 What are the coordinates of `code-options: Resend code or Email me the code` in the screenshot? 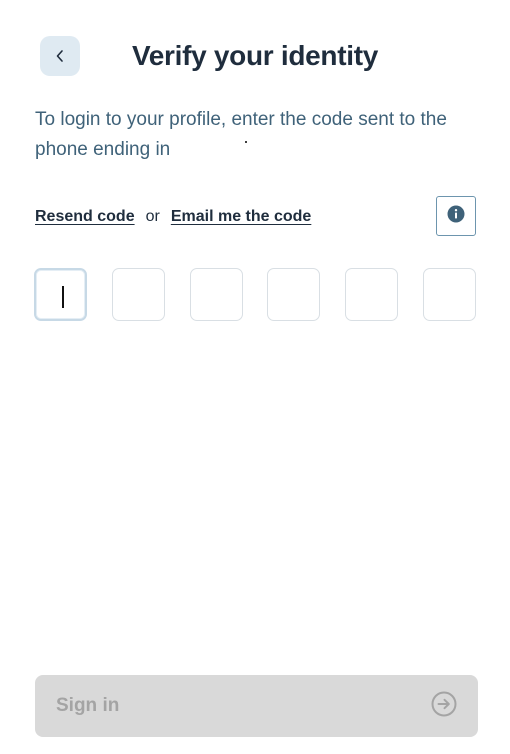 It's located at (173, 217).